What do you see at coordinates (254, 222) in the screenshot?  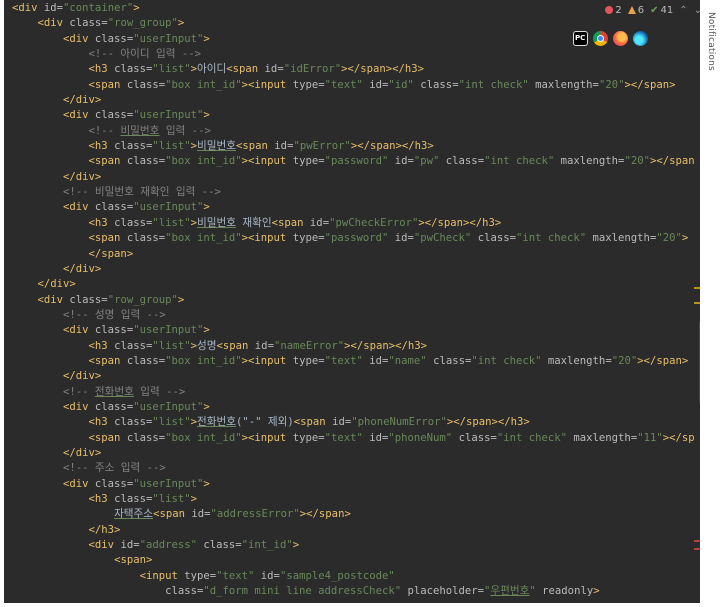 I see `code-token: 재확인` at bounding box center [254, 222].